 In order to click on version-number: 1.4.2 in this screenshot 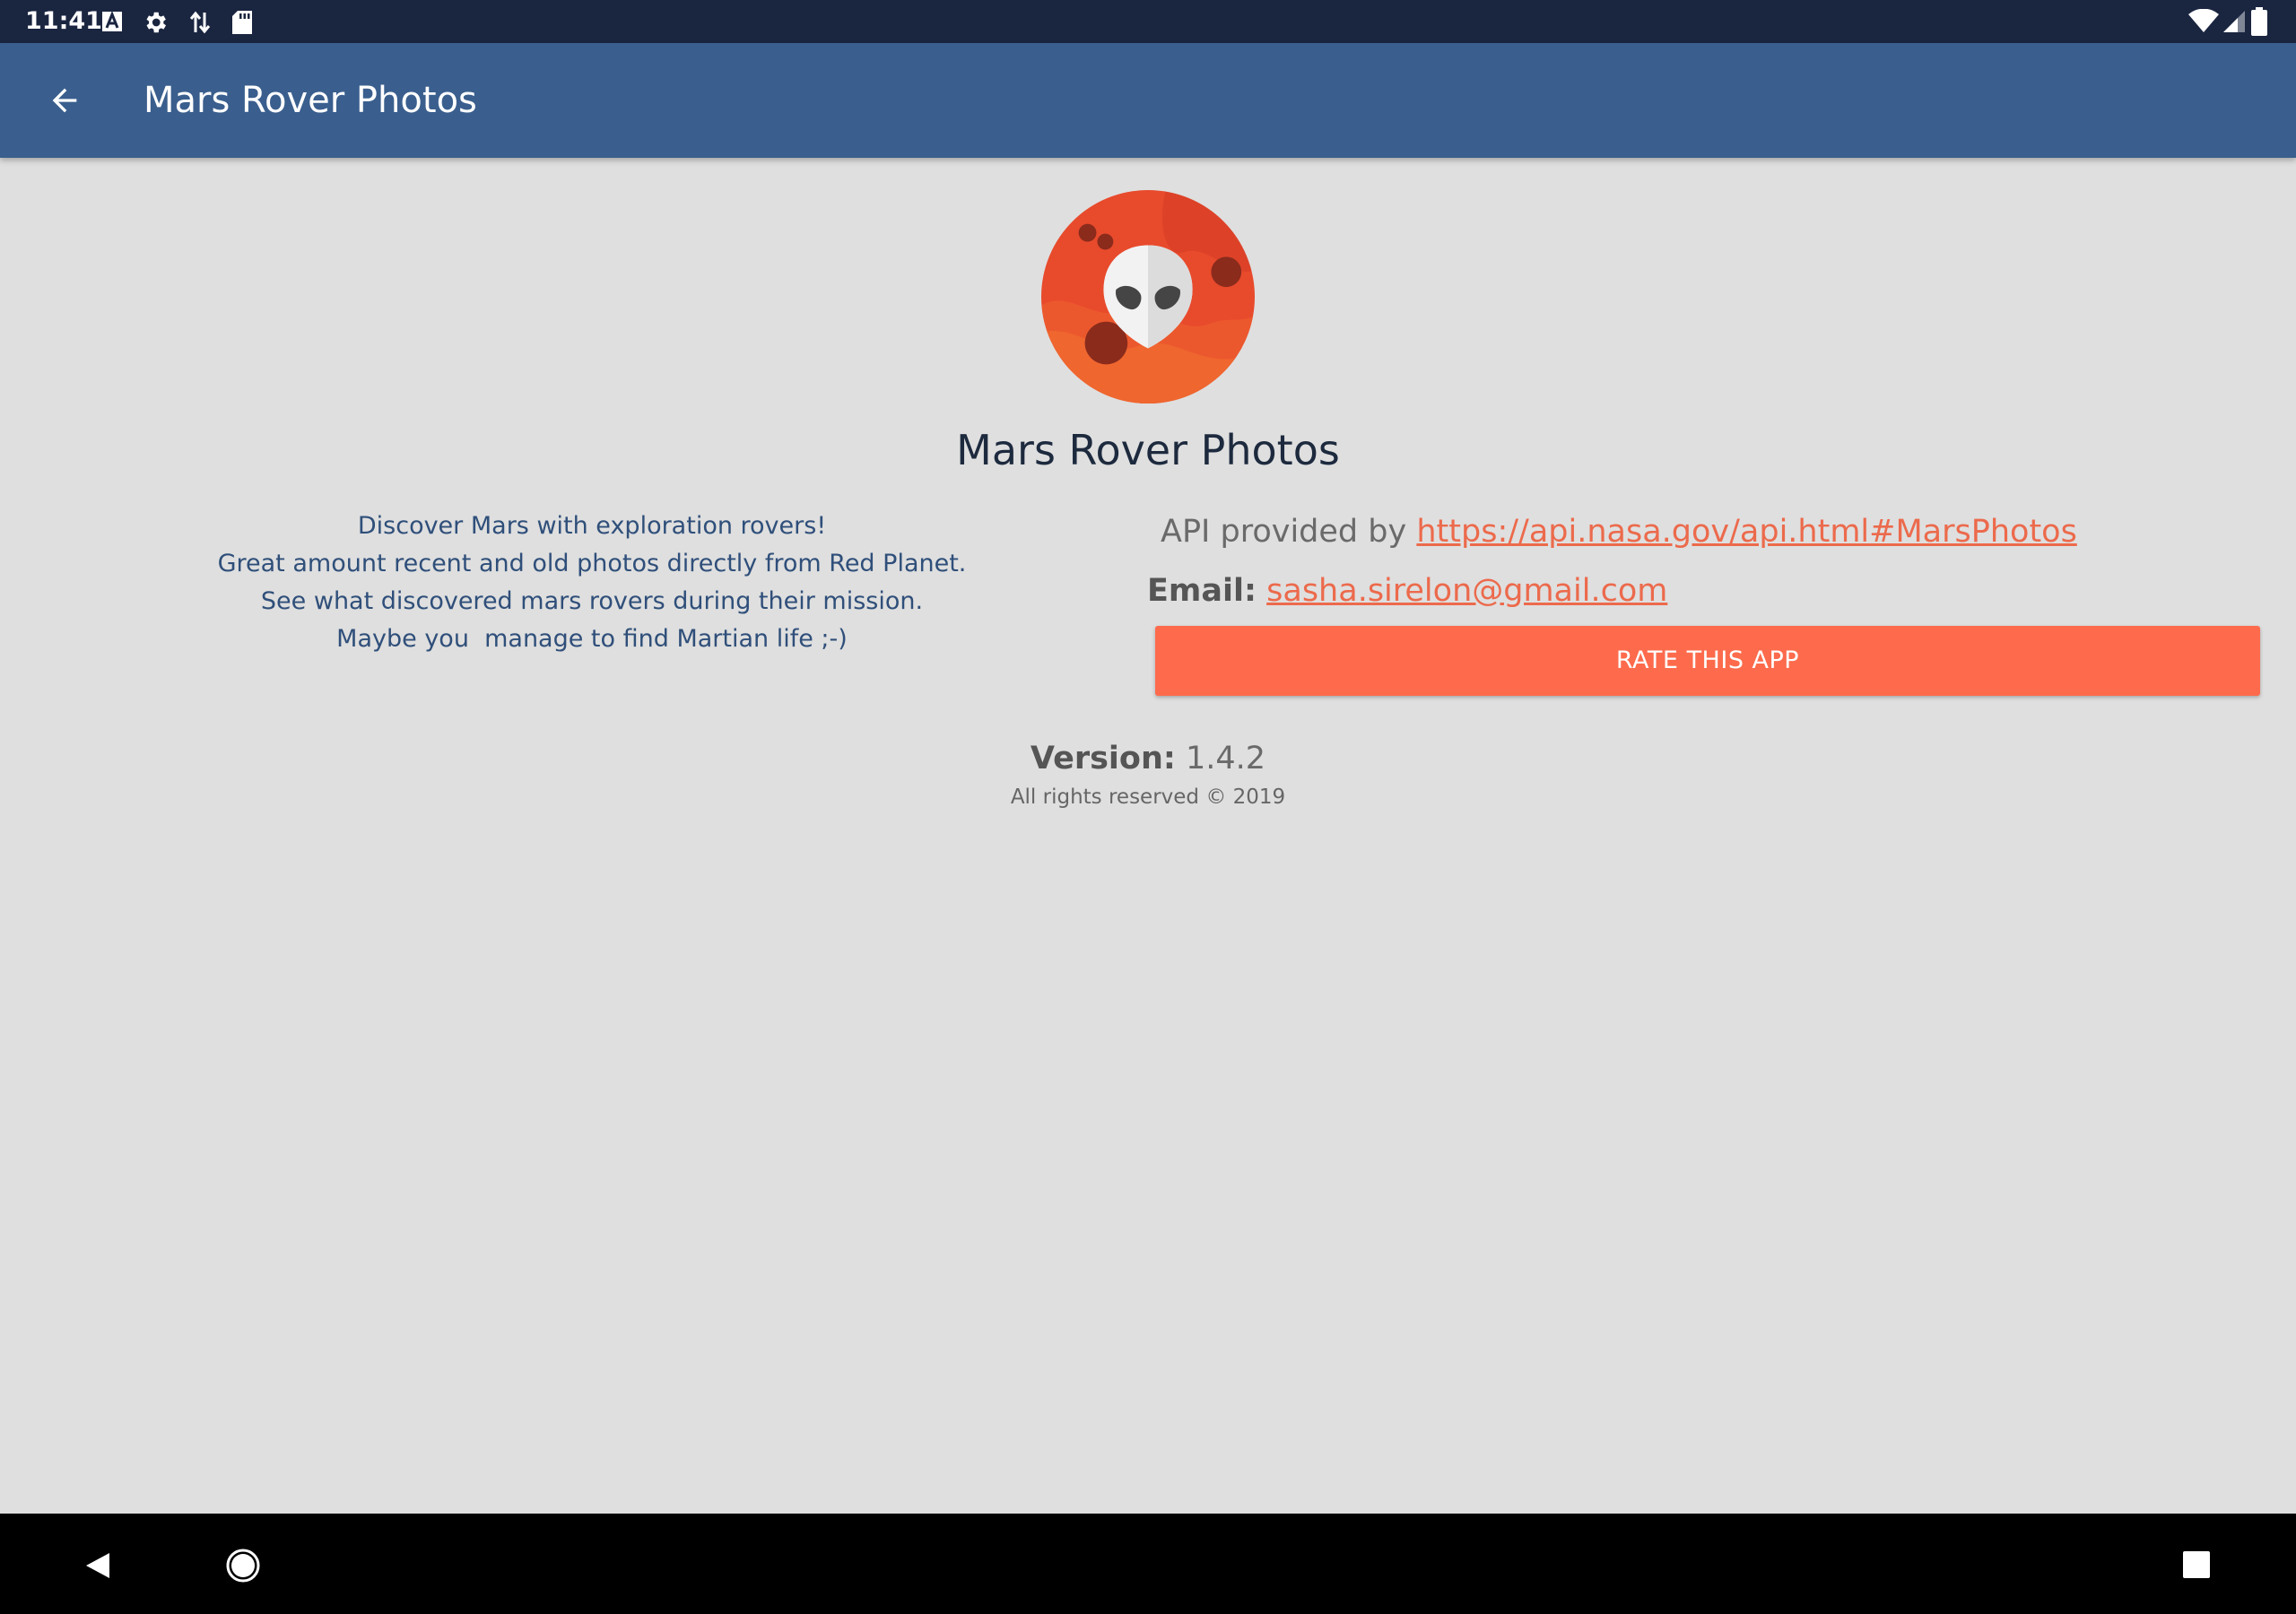, I will do `click(1226, 759)`.